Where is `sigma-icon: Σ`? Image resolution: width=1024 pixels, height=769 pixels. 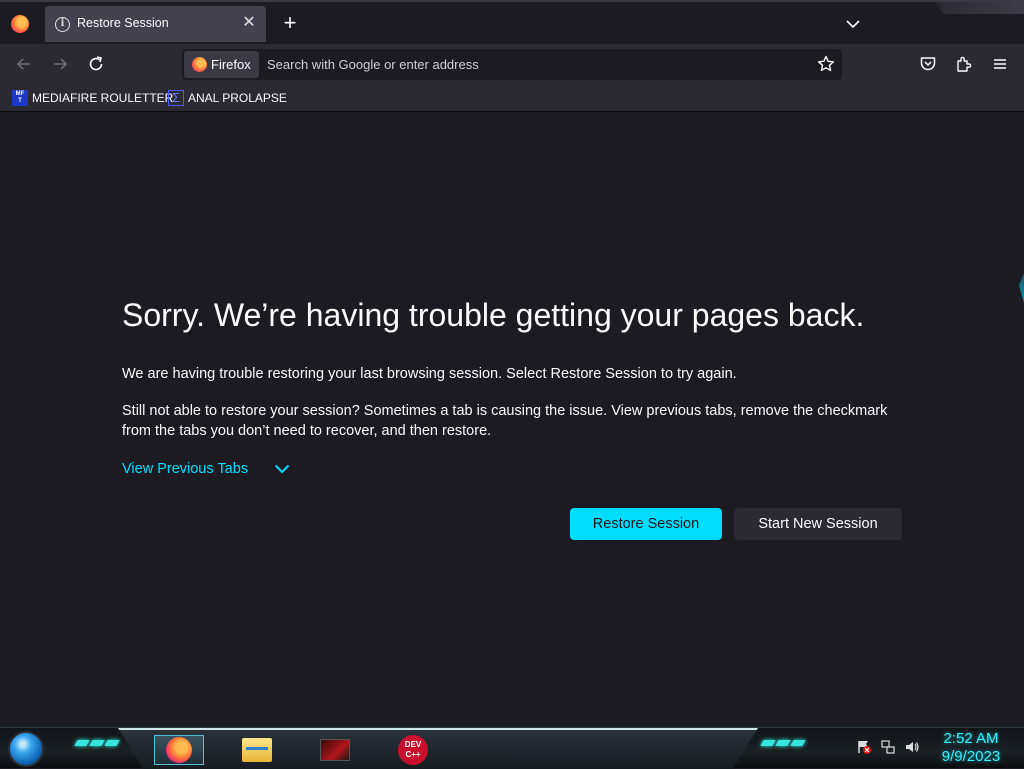
sigma-icon: Σ is located at coordinates (176, 98).